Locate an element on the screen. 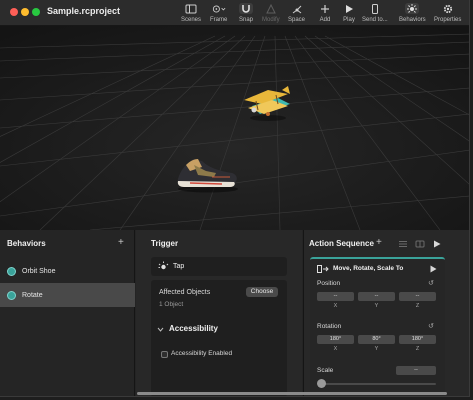 The height and width of the screenshot is (400, 473). toolbar-behaviors-label: Behaviors is located at coordinates (412, 20).